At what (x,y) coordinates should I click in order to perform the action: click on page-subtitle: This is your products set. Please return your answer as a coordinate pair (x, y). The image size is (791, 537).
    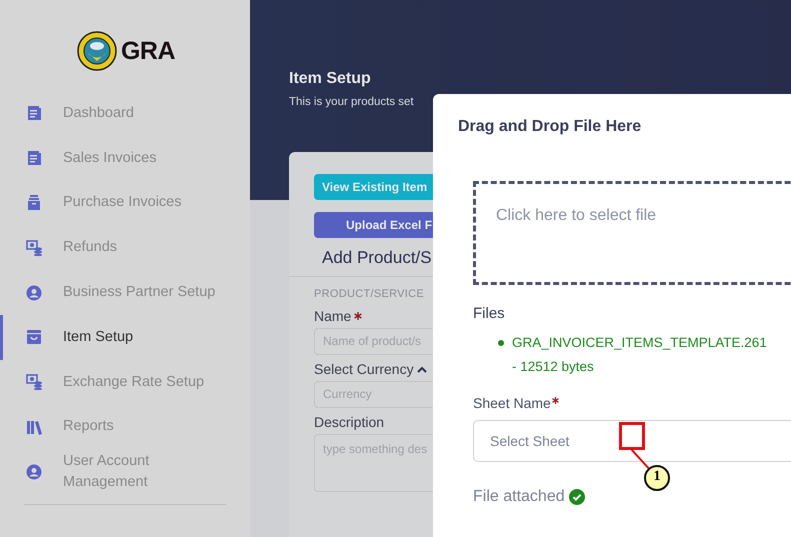
    Looking at the image, I should click on (351, 102).